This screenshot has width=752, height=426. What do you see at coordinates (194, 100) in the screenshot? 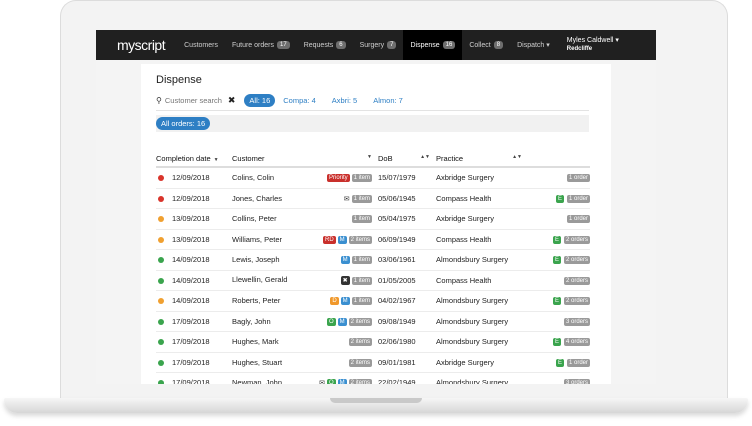
I see `customer-search-input` at bounding box center [194, 100].